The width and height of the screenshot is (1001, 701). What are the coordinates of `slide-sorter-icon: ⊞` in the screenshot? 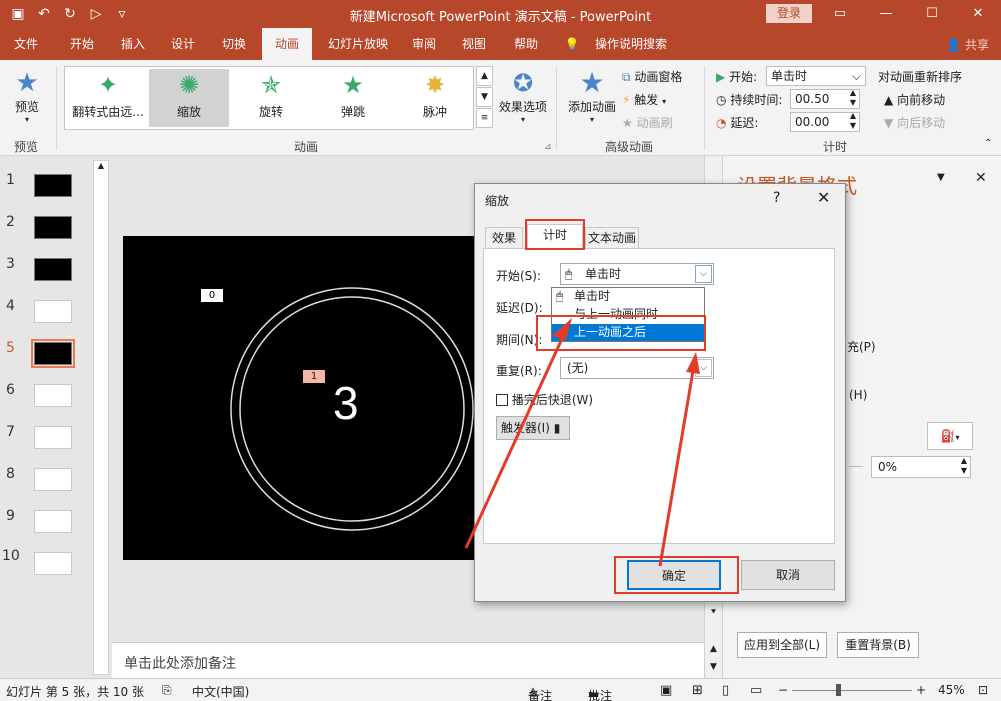 It's located at (697, 690).